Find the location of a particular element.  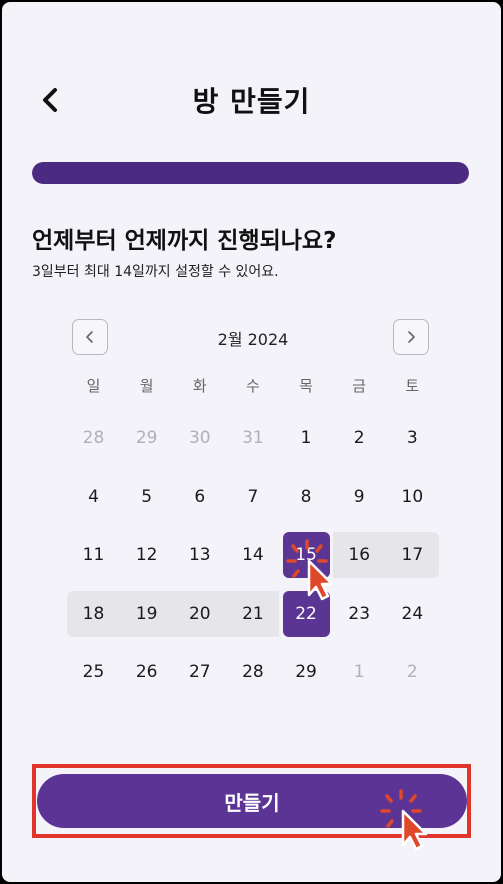

calendar-day: 20 is located at coordinates (200, 613).